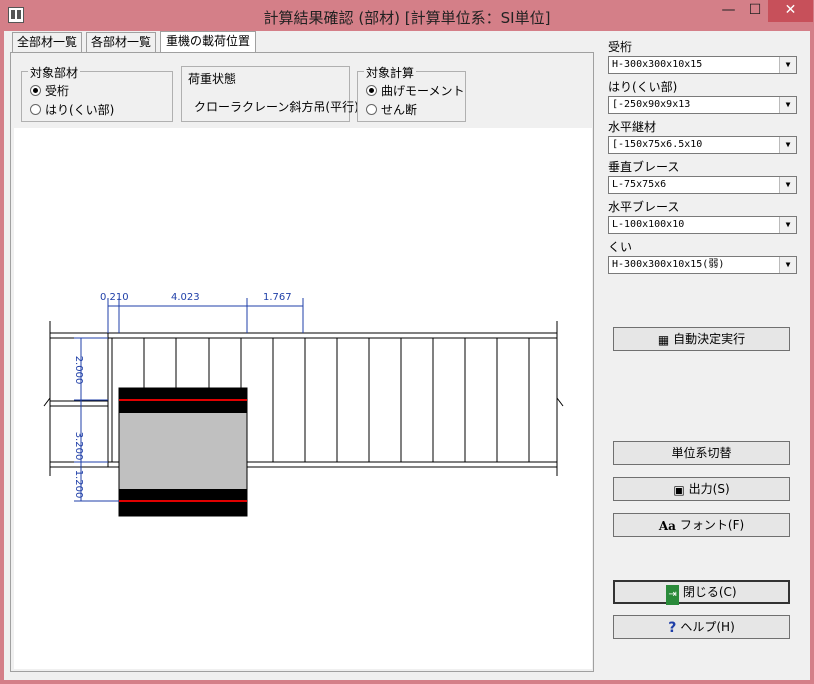  I want to click on label-horizontal-tie: 水平継材, so click(632, 127).